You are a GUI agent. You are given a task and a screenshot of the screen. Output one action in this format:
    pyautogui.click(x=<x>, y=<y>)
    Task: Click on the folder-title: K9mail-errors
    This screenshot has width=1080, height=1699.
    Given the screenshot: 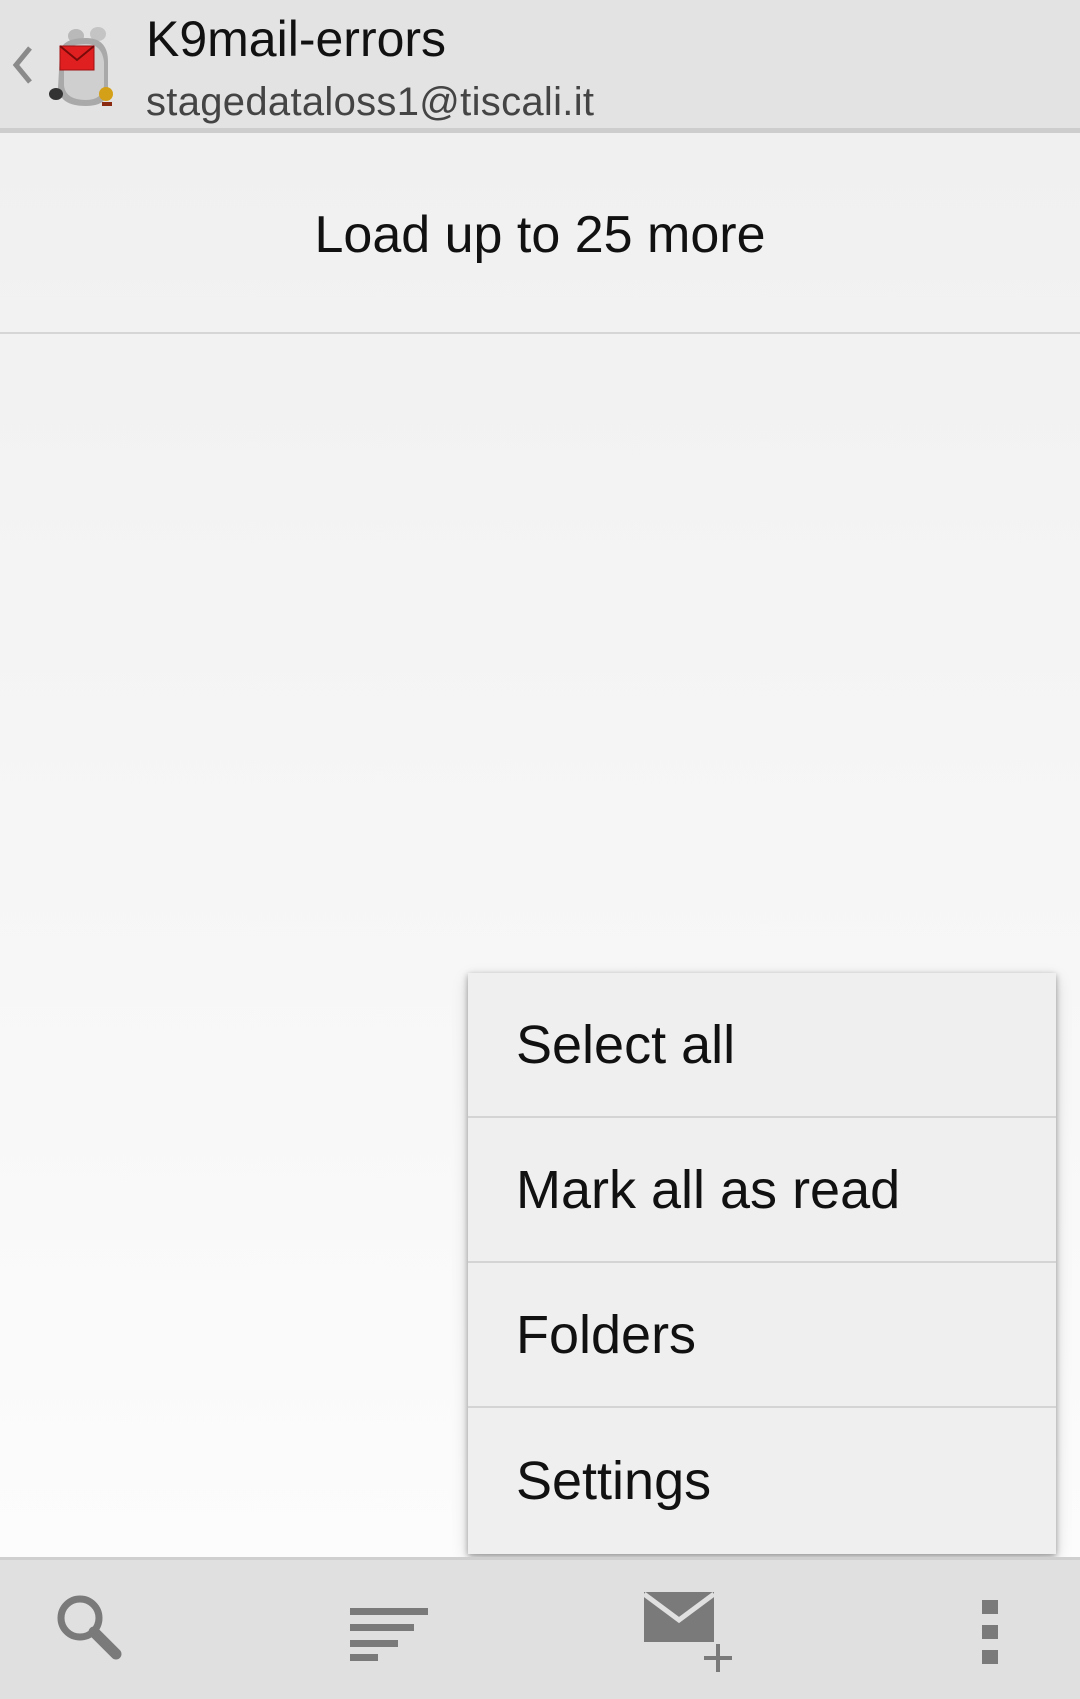 What is the action you would take?
    pyautogui.click(x=296, y=39)
    